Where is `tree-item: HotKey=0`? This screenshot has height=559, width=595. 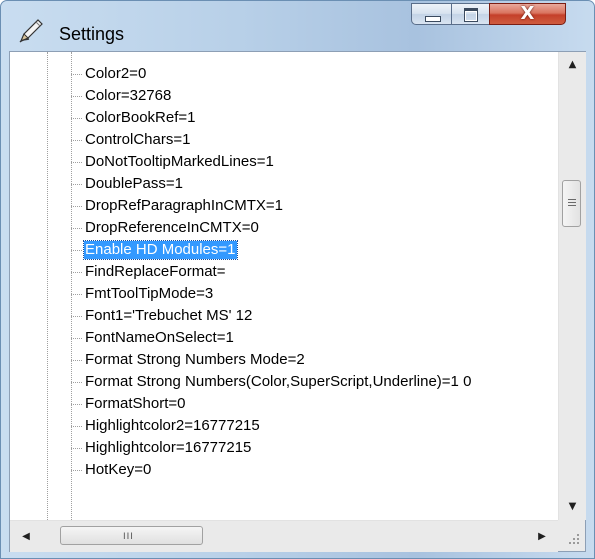 tree-item: HotKey=0 is located at coordinates (284, 470).